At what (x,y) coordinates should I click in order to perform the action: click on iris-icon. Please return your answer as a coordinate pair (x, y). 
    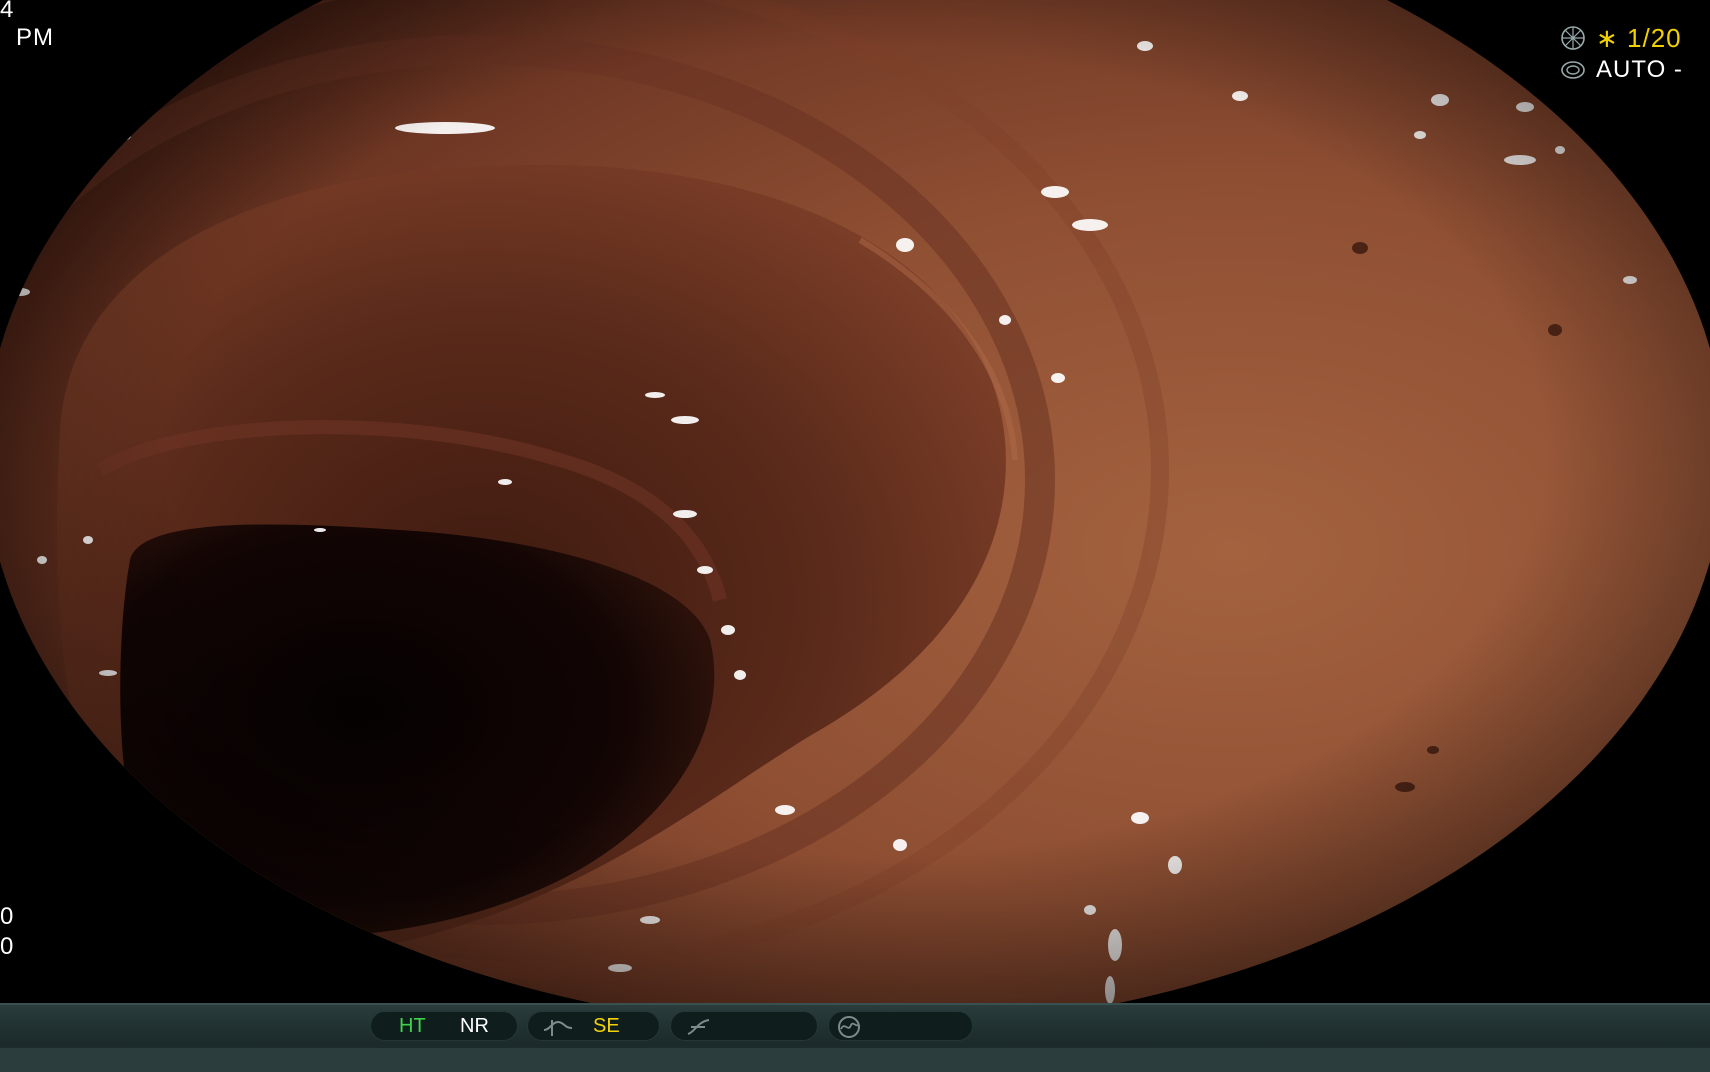
    Looking at the image, I should click on (1573, 70).